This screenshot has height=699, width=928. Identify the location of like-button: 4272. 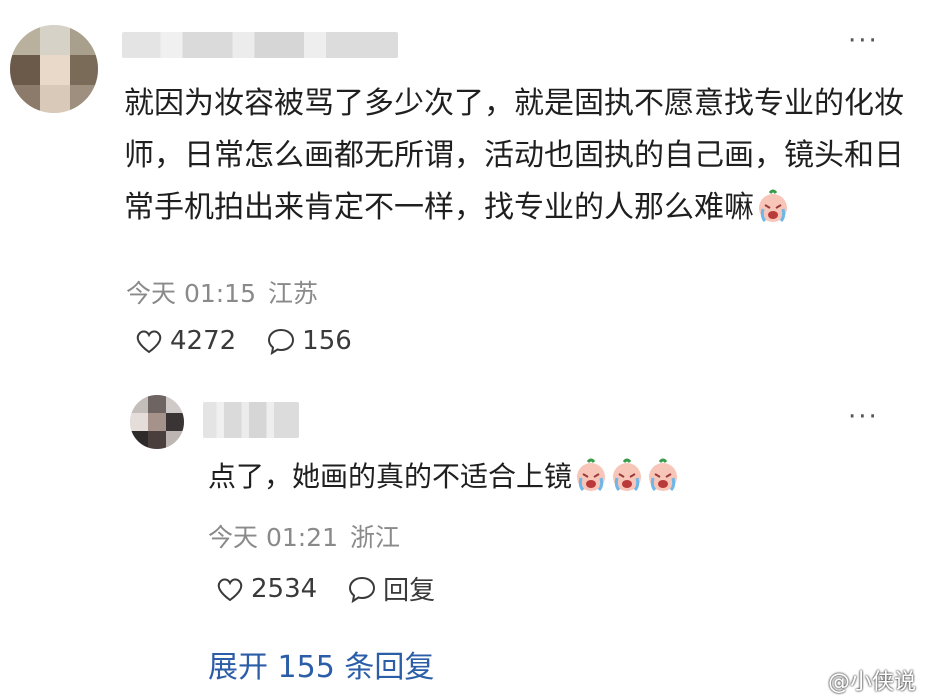
(185, 341).